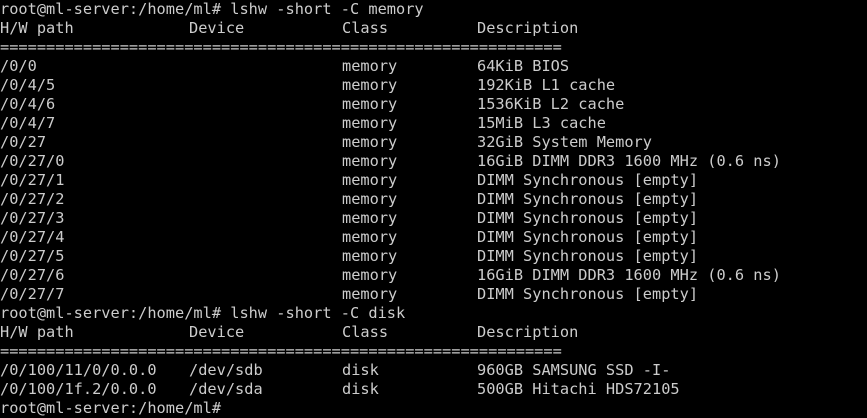 This screenshot has height=418, width=867. What do you see at coordinates (78, 388) in the screenshot?
I see `hw-path-cell: /0/100/1f.2/0.0.0` at bounding box center [78, 388].